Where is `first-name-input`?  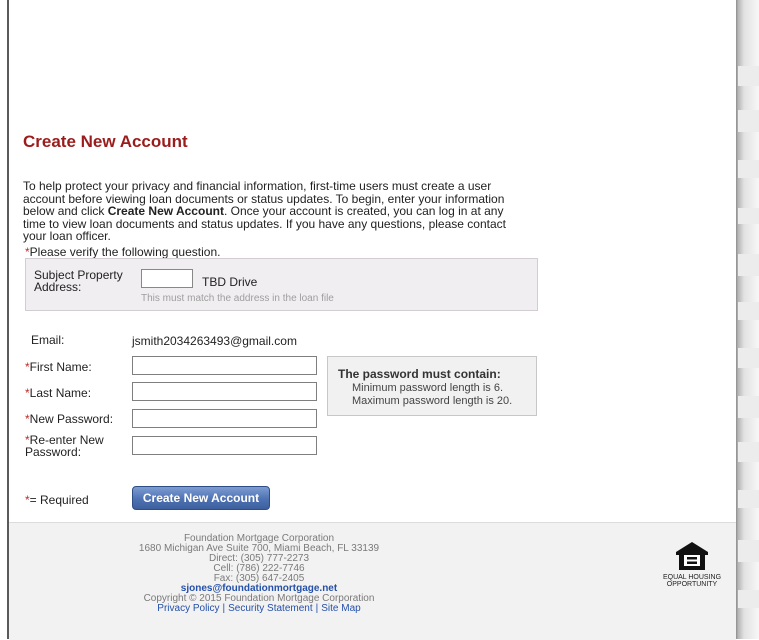 first-name-input is located at coordinates (224, 365).